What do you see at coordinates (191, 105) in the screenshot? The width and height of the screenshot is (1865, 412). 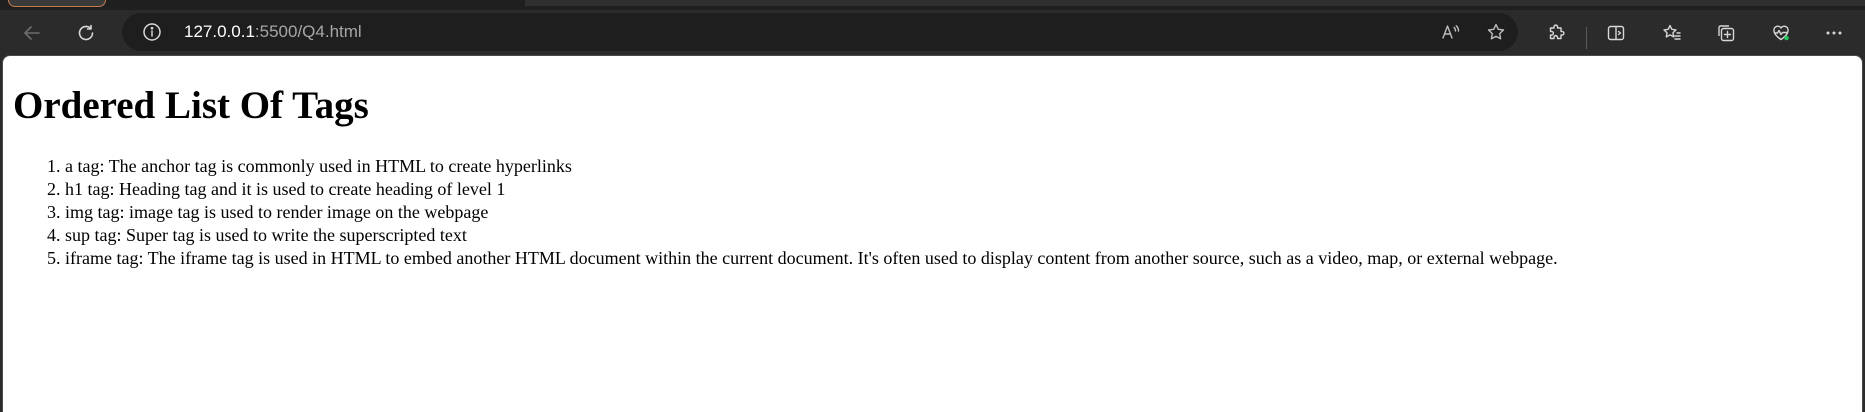 I see `page-title: Ordered List Of Tags` at bounding box center [191, 105].